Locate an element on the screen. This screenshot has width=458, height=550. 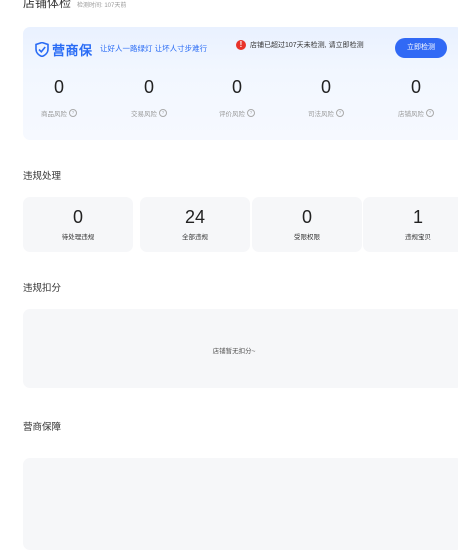
deduction-panel: 店铺暂无扣分~ is located at coordinates (240, 348).